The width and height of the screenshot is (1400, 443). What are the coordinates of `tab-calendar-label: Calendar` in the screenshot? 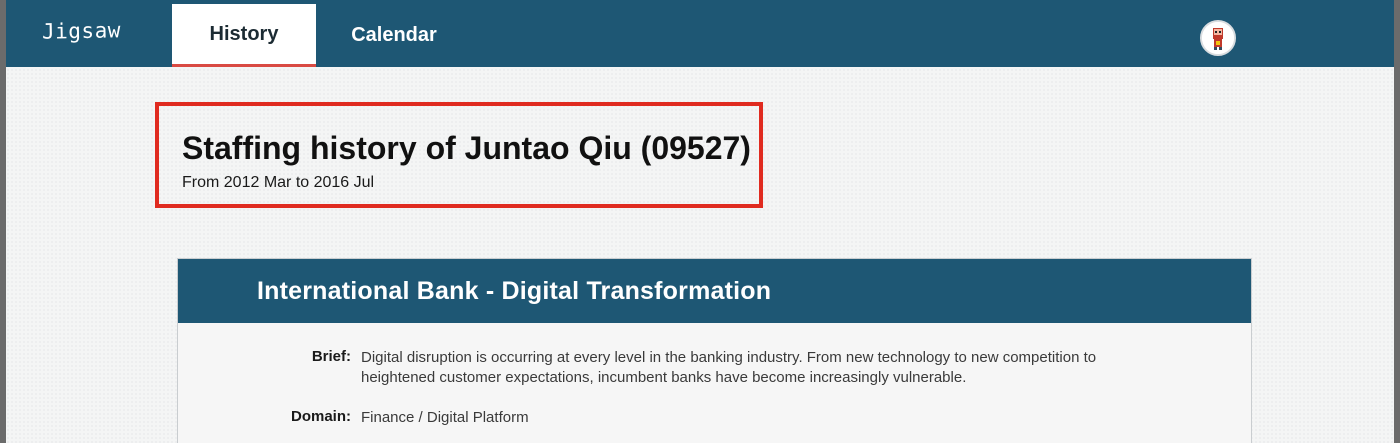 It's located at (394, 35).